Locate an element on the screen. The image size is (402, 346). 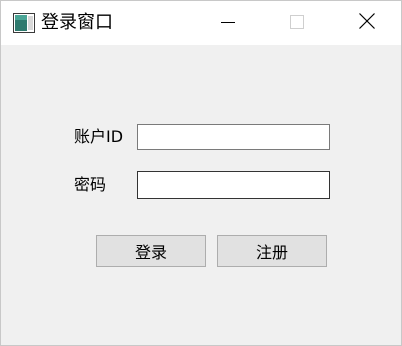
minimize-icon is located at coordinates (228, 23).